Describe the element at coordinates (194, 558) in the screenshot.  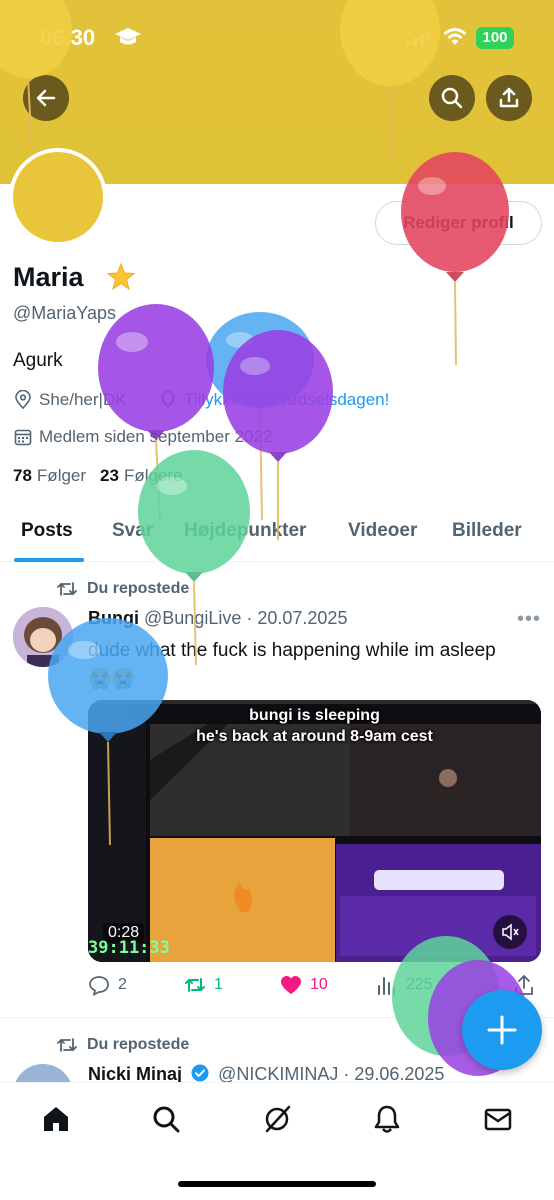
I see `balloon-green` at that location.